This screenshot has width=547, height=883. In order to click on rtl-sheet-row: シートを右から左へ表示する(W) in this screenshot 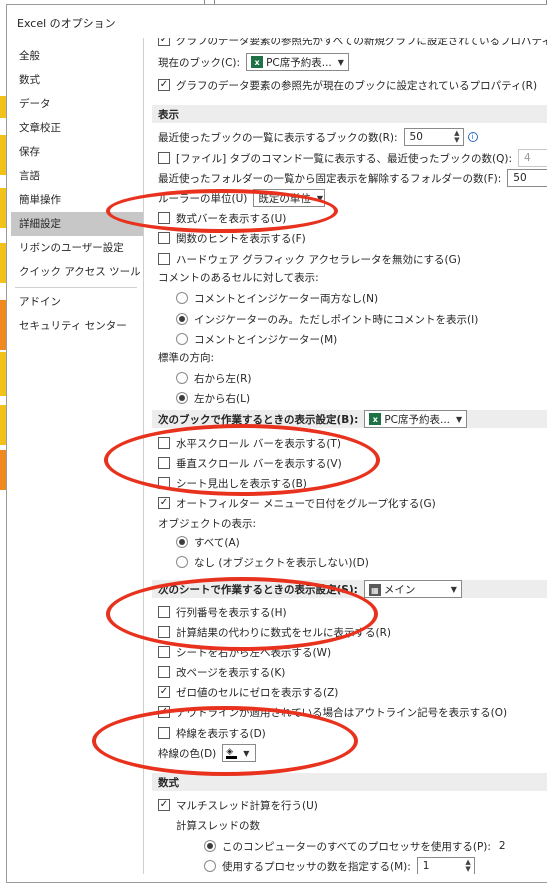, I will do `click(244, 652)`.